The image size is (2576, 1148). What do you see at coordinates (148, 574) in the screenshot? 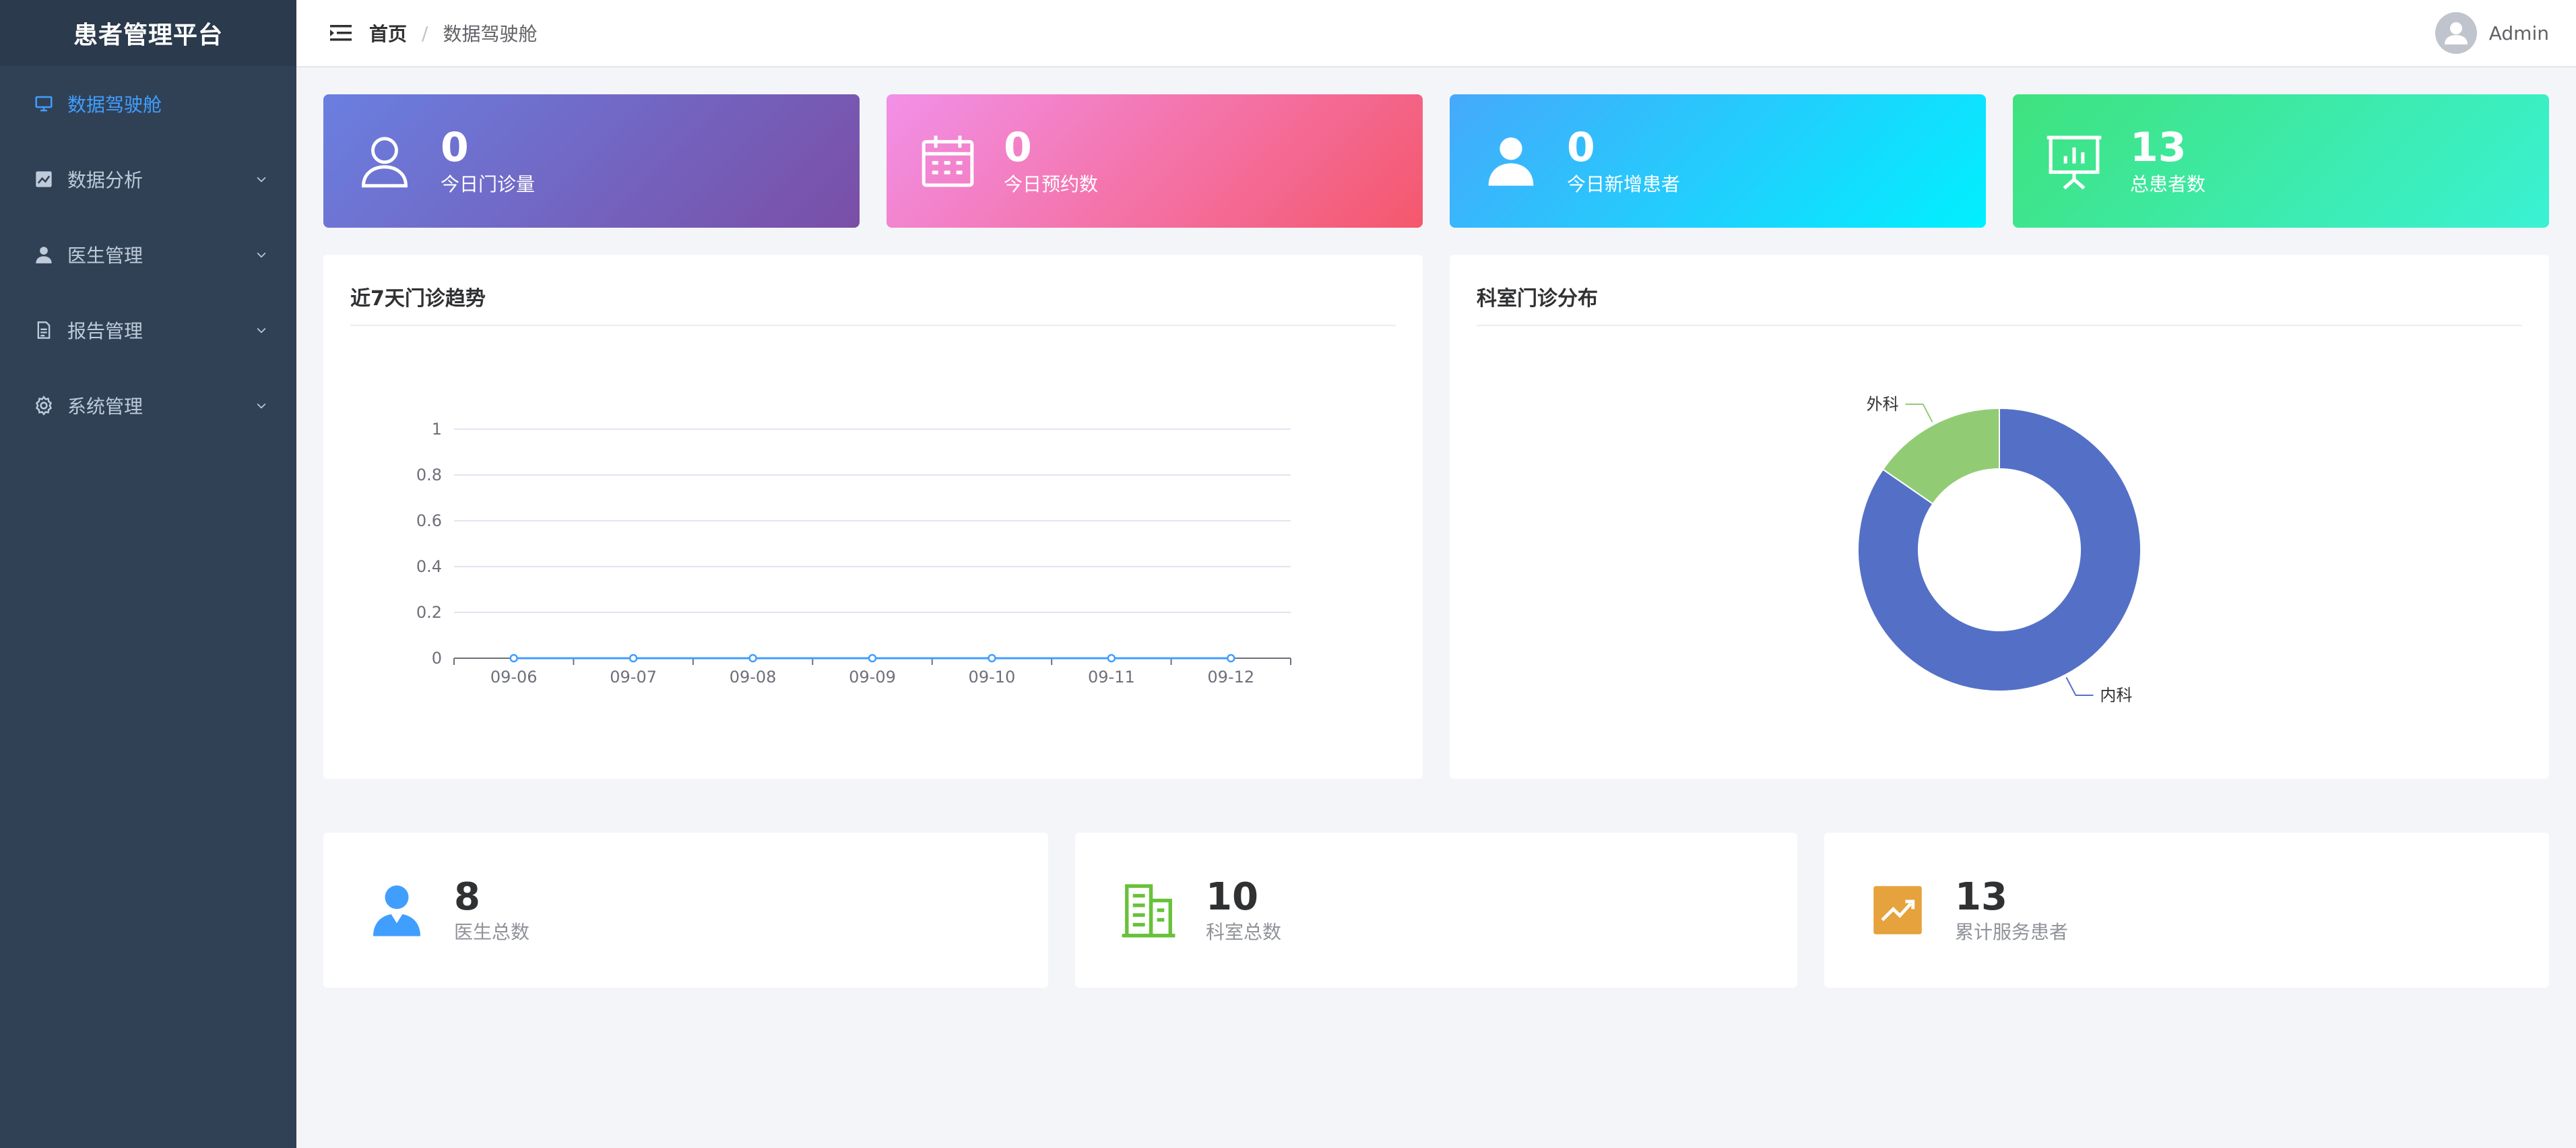
I see `sidebar: 患者管理平台 数据驾驶舱 数据分析 医生管理 报告管理 系统管理` at bounding box center [148, 574].